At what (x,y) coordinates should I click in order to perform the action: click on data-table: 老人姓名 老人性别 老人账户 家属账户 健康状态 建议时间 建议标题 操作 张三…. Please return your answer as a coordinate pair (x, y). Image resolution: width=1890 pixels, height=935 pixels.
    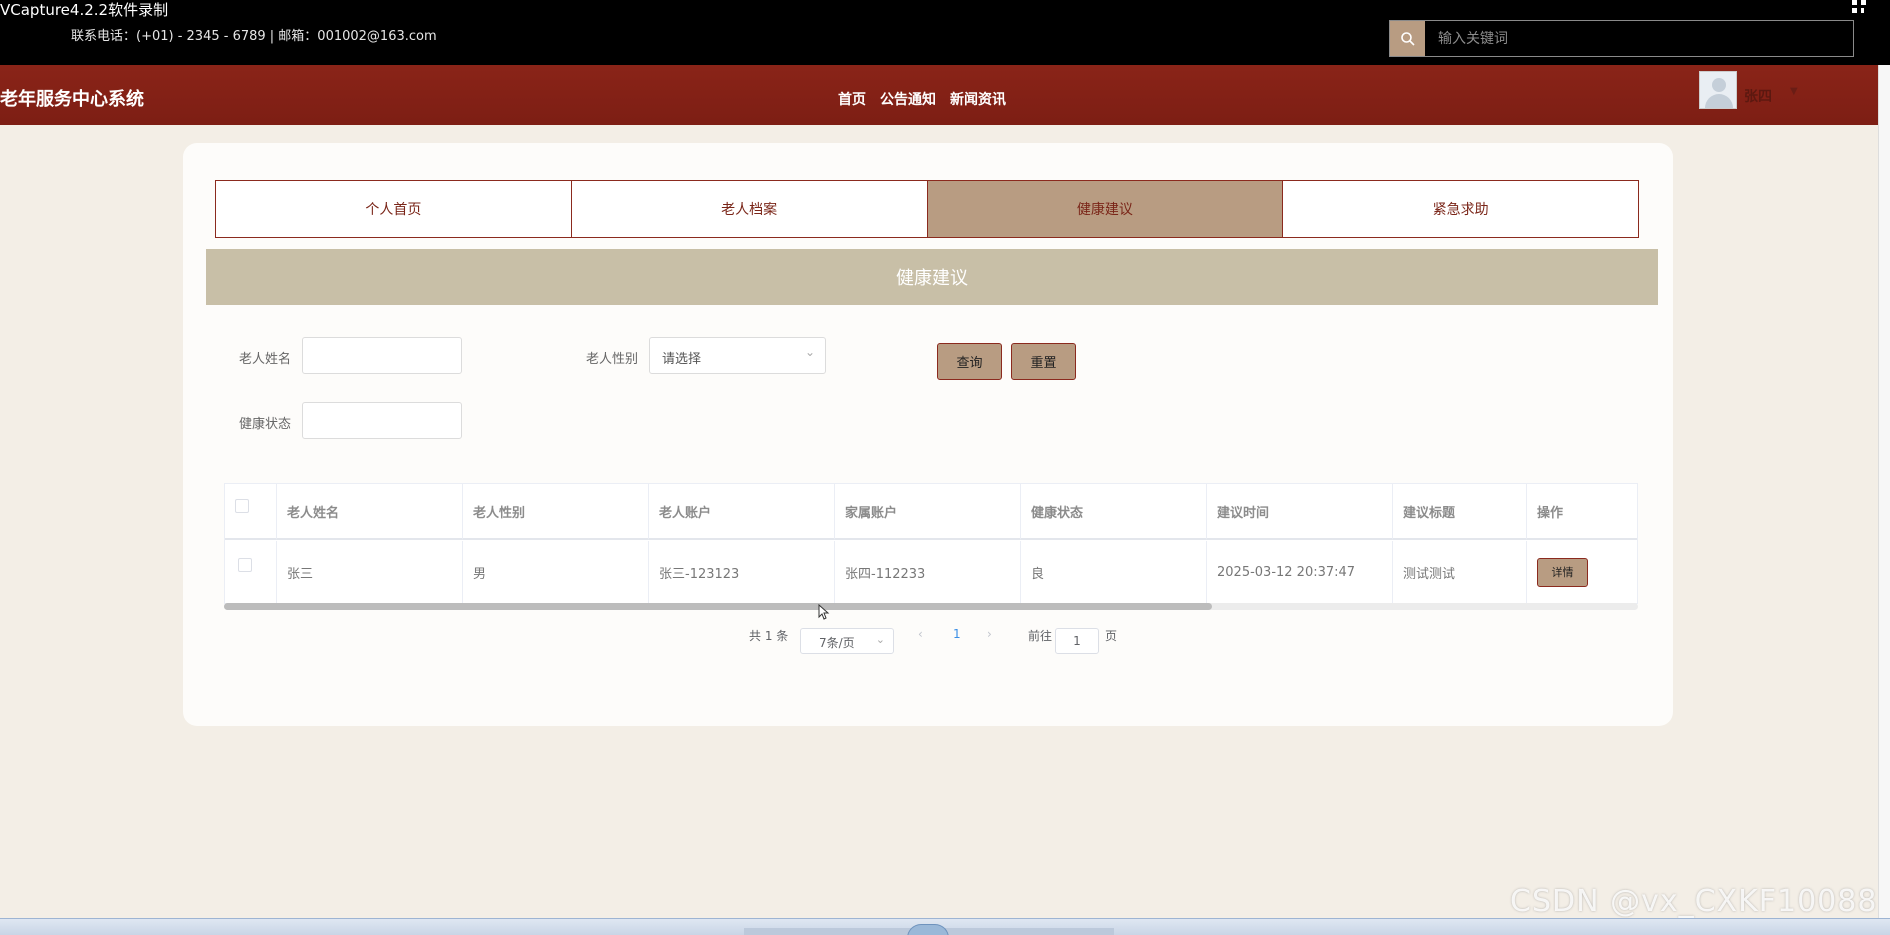
    Looking at the image, I should click on (931, 543).